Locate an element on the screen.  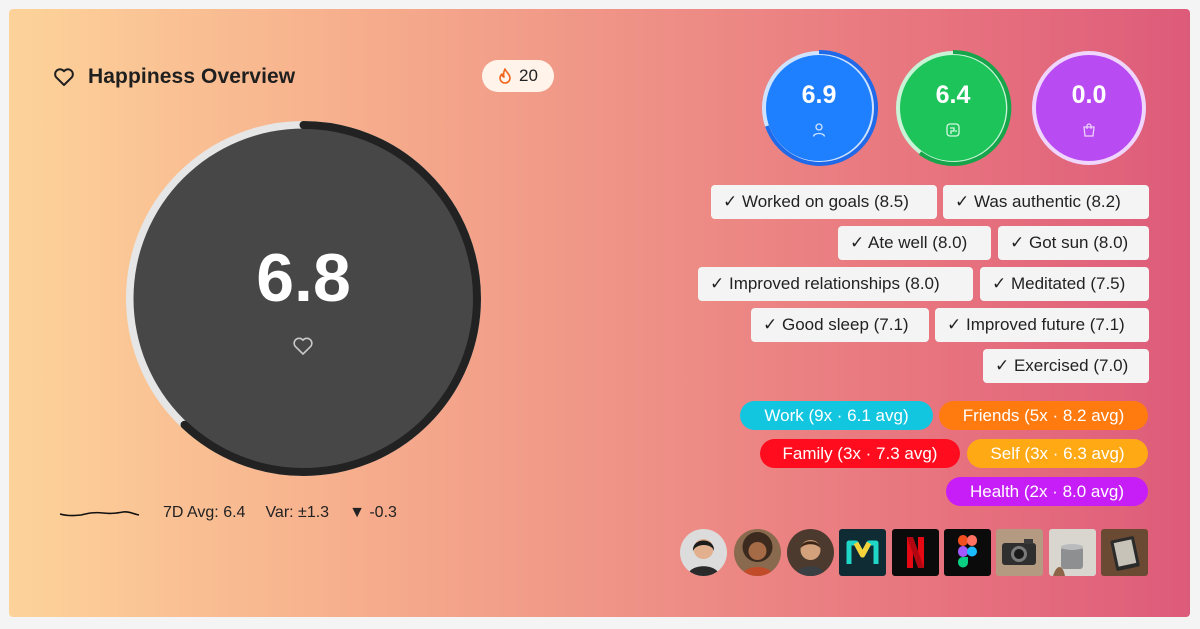
activity-tag: ✓ Improved relationships (8.0) is located at coordinates (835, 284).